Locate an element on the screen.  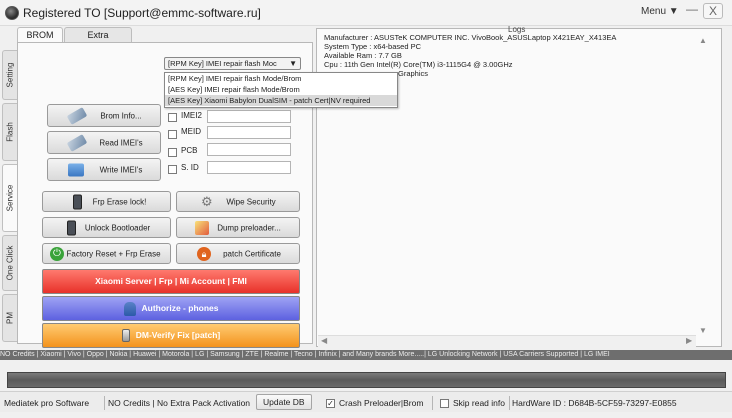
frp-erase-label: Frp Erase lock! is located at coordinates (119, 201).